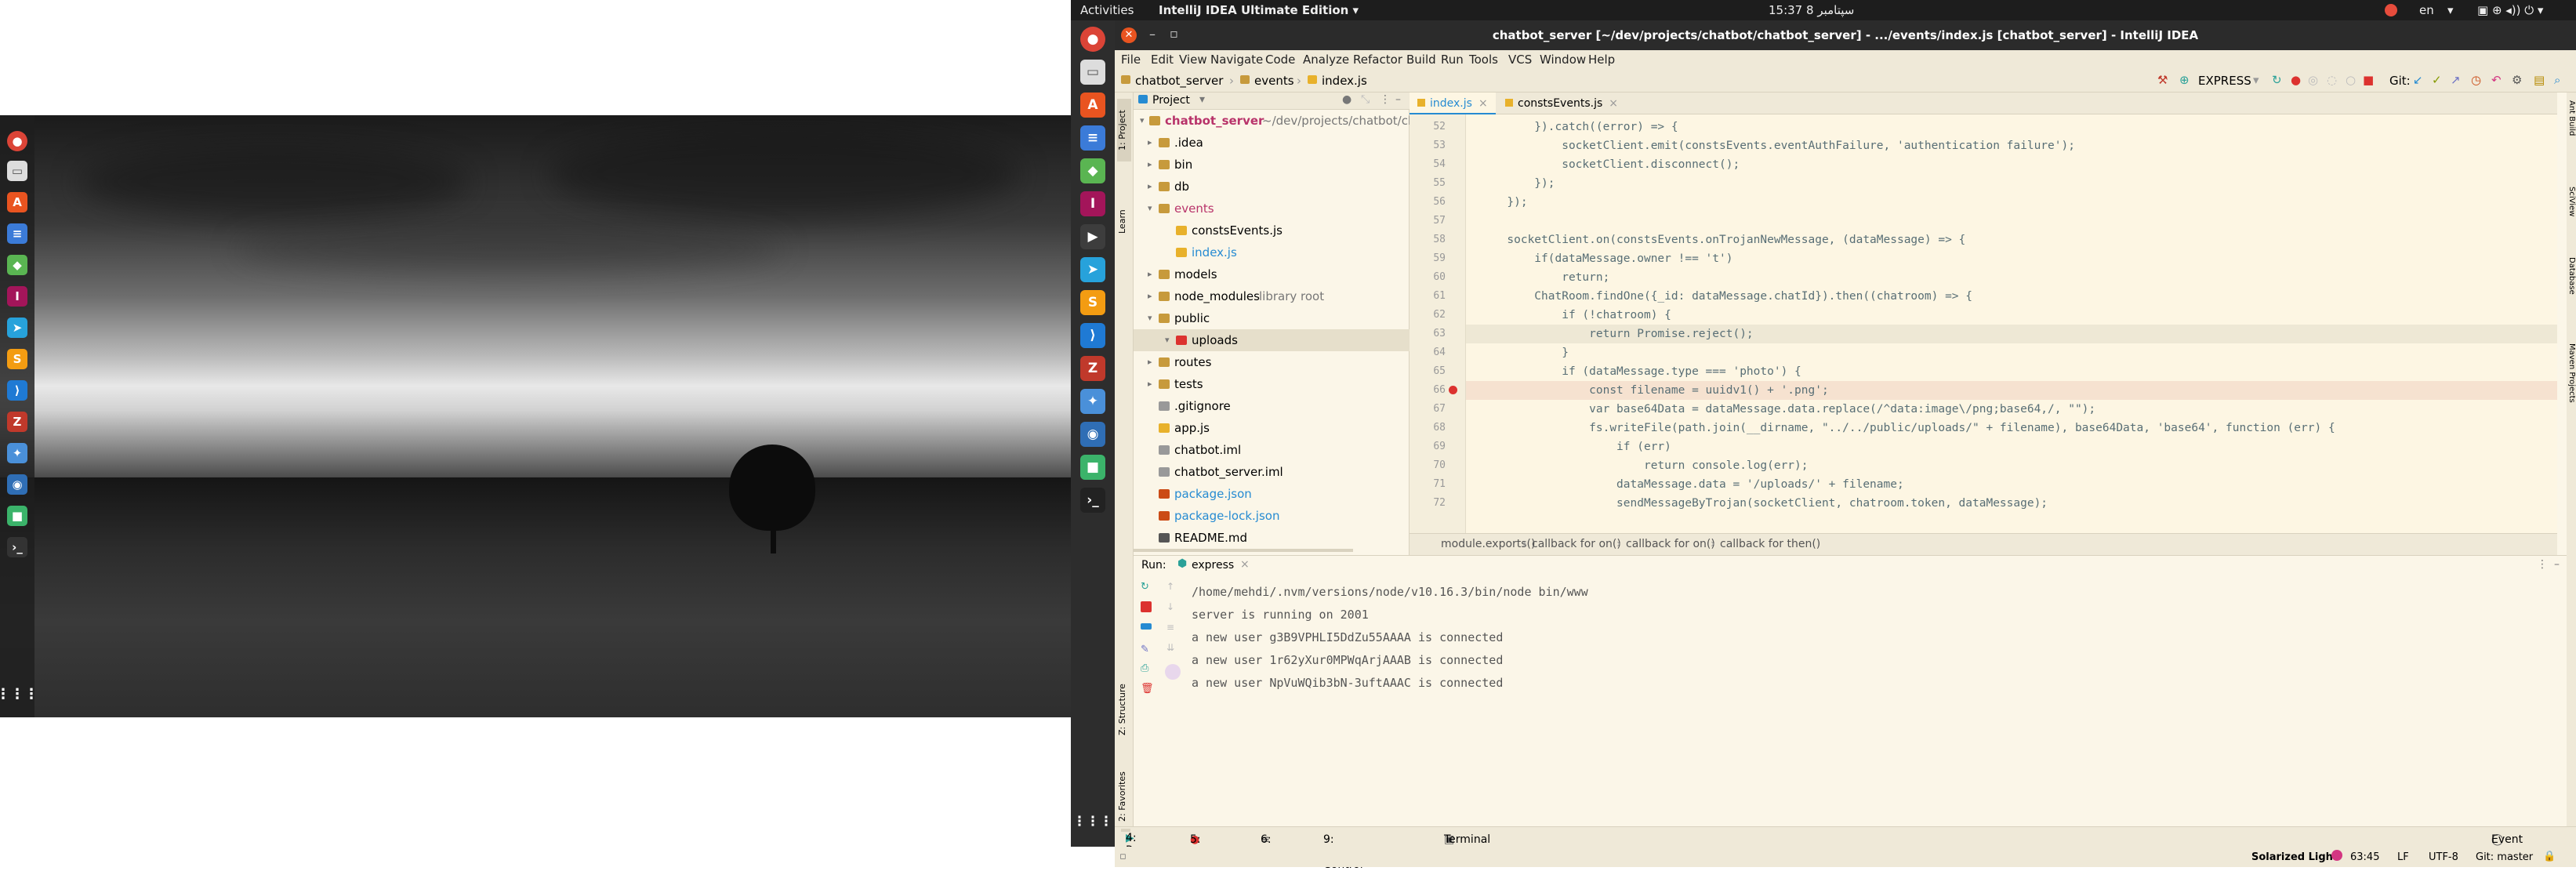 The image size is (2576, 871). Describe the element at coordinates (2504, 857) in the screenshot. I see `git-branch: Git: master` at that location.